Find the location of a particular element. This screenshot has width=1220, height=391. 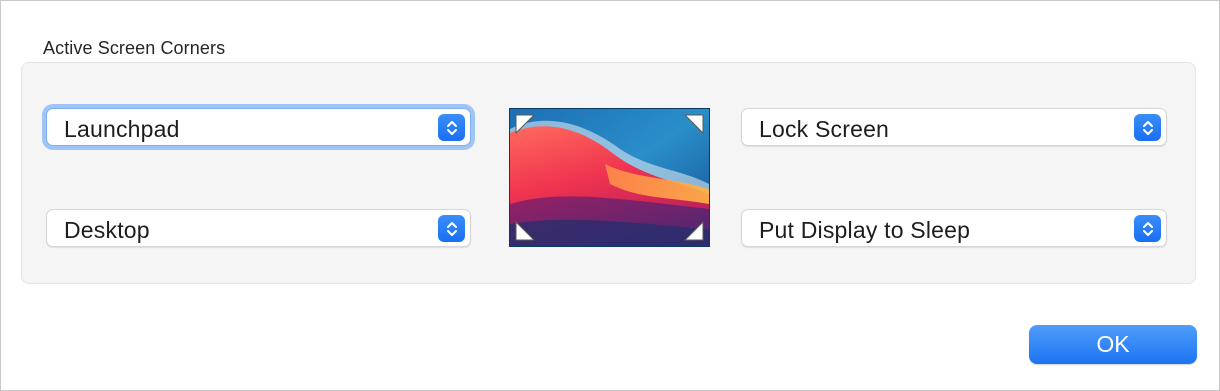

bottom-right-corner-popup: Put Display to Sleep is located at coordinates (954, 228).